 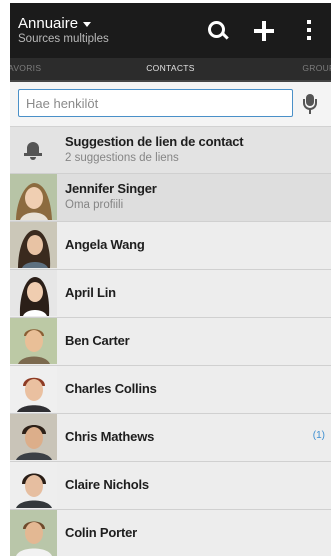 I want to click on contact-name: Charles Collins, so click(x=111, y=388).